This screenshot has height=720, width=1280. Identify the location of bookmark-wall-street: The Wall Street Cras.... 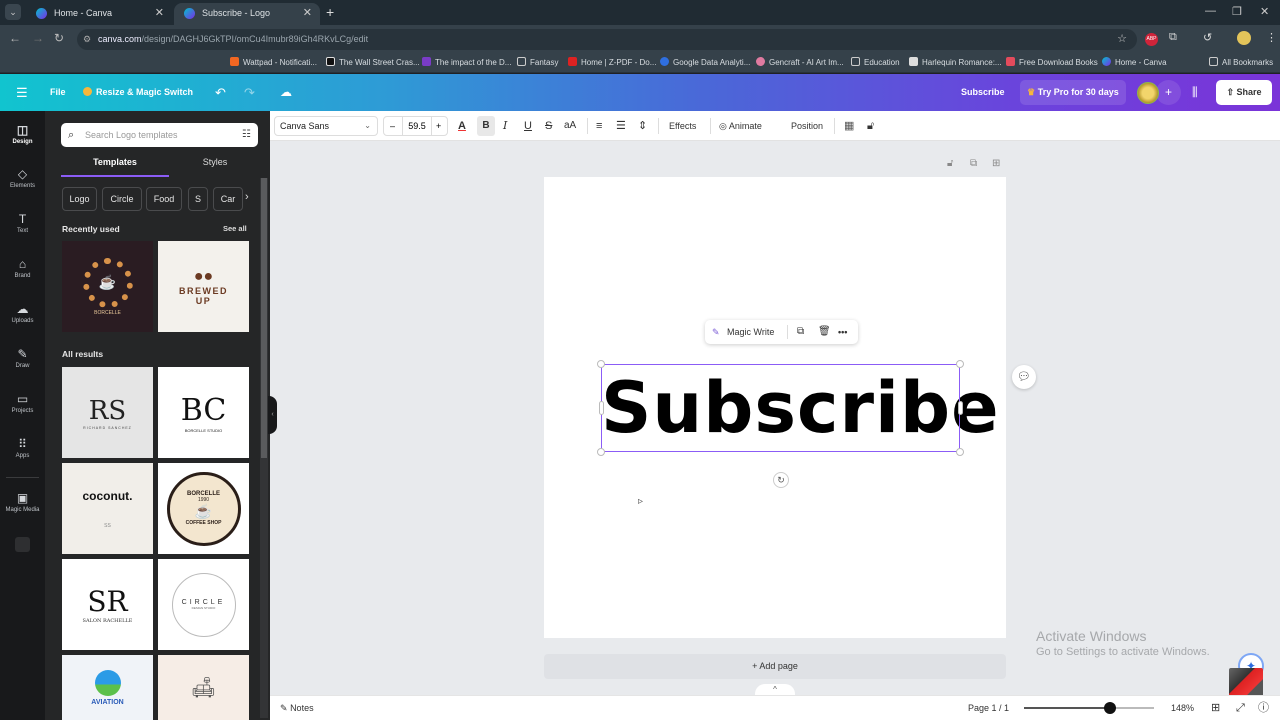
(373, 63).